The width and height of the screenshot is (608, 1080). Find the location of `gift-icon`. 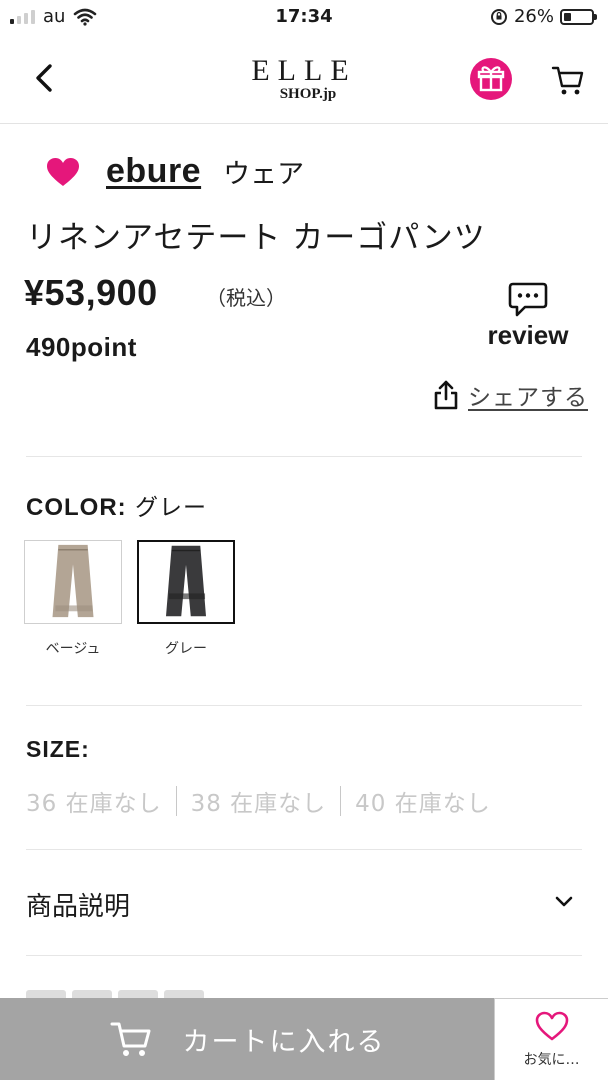

gift-icon is located at coordinates (491, 79).